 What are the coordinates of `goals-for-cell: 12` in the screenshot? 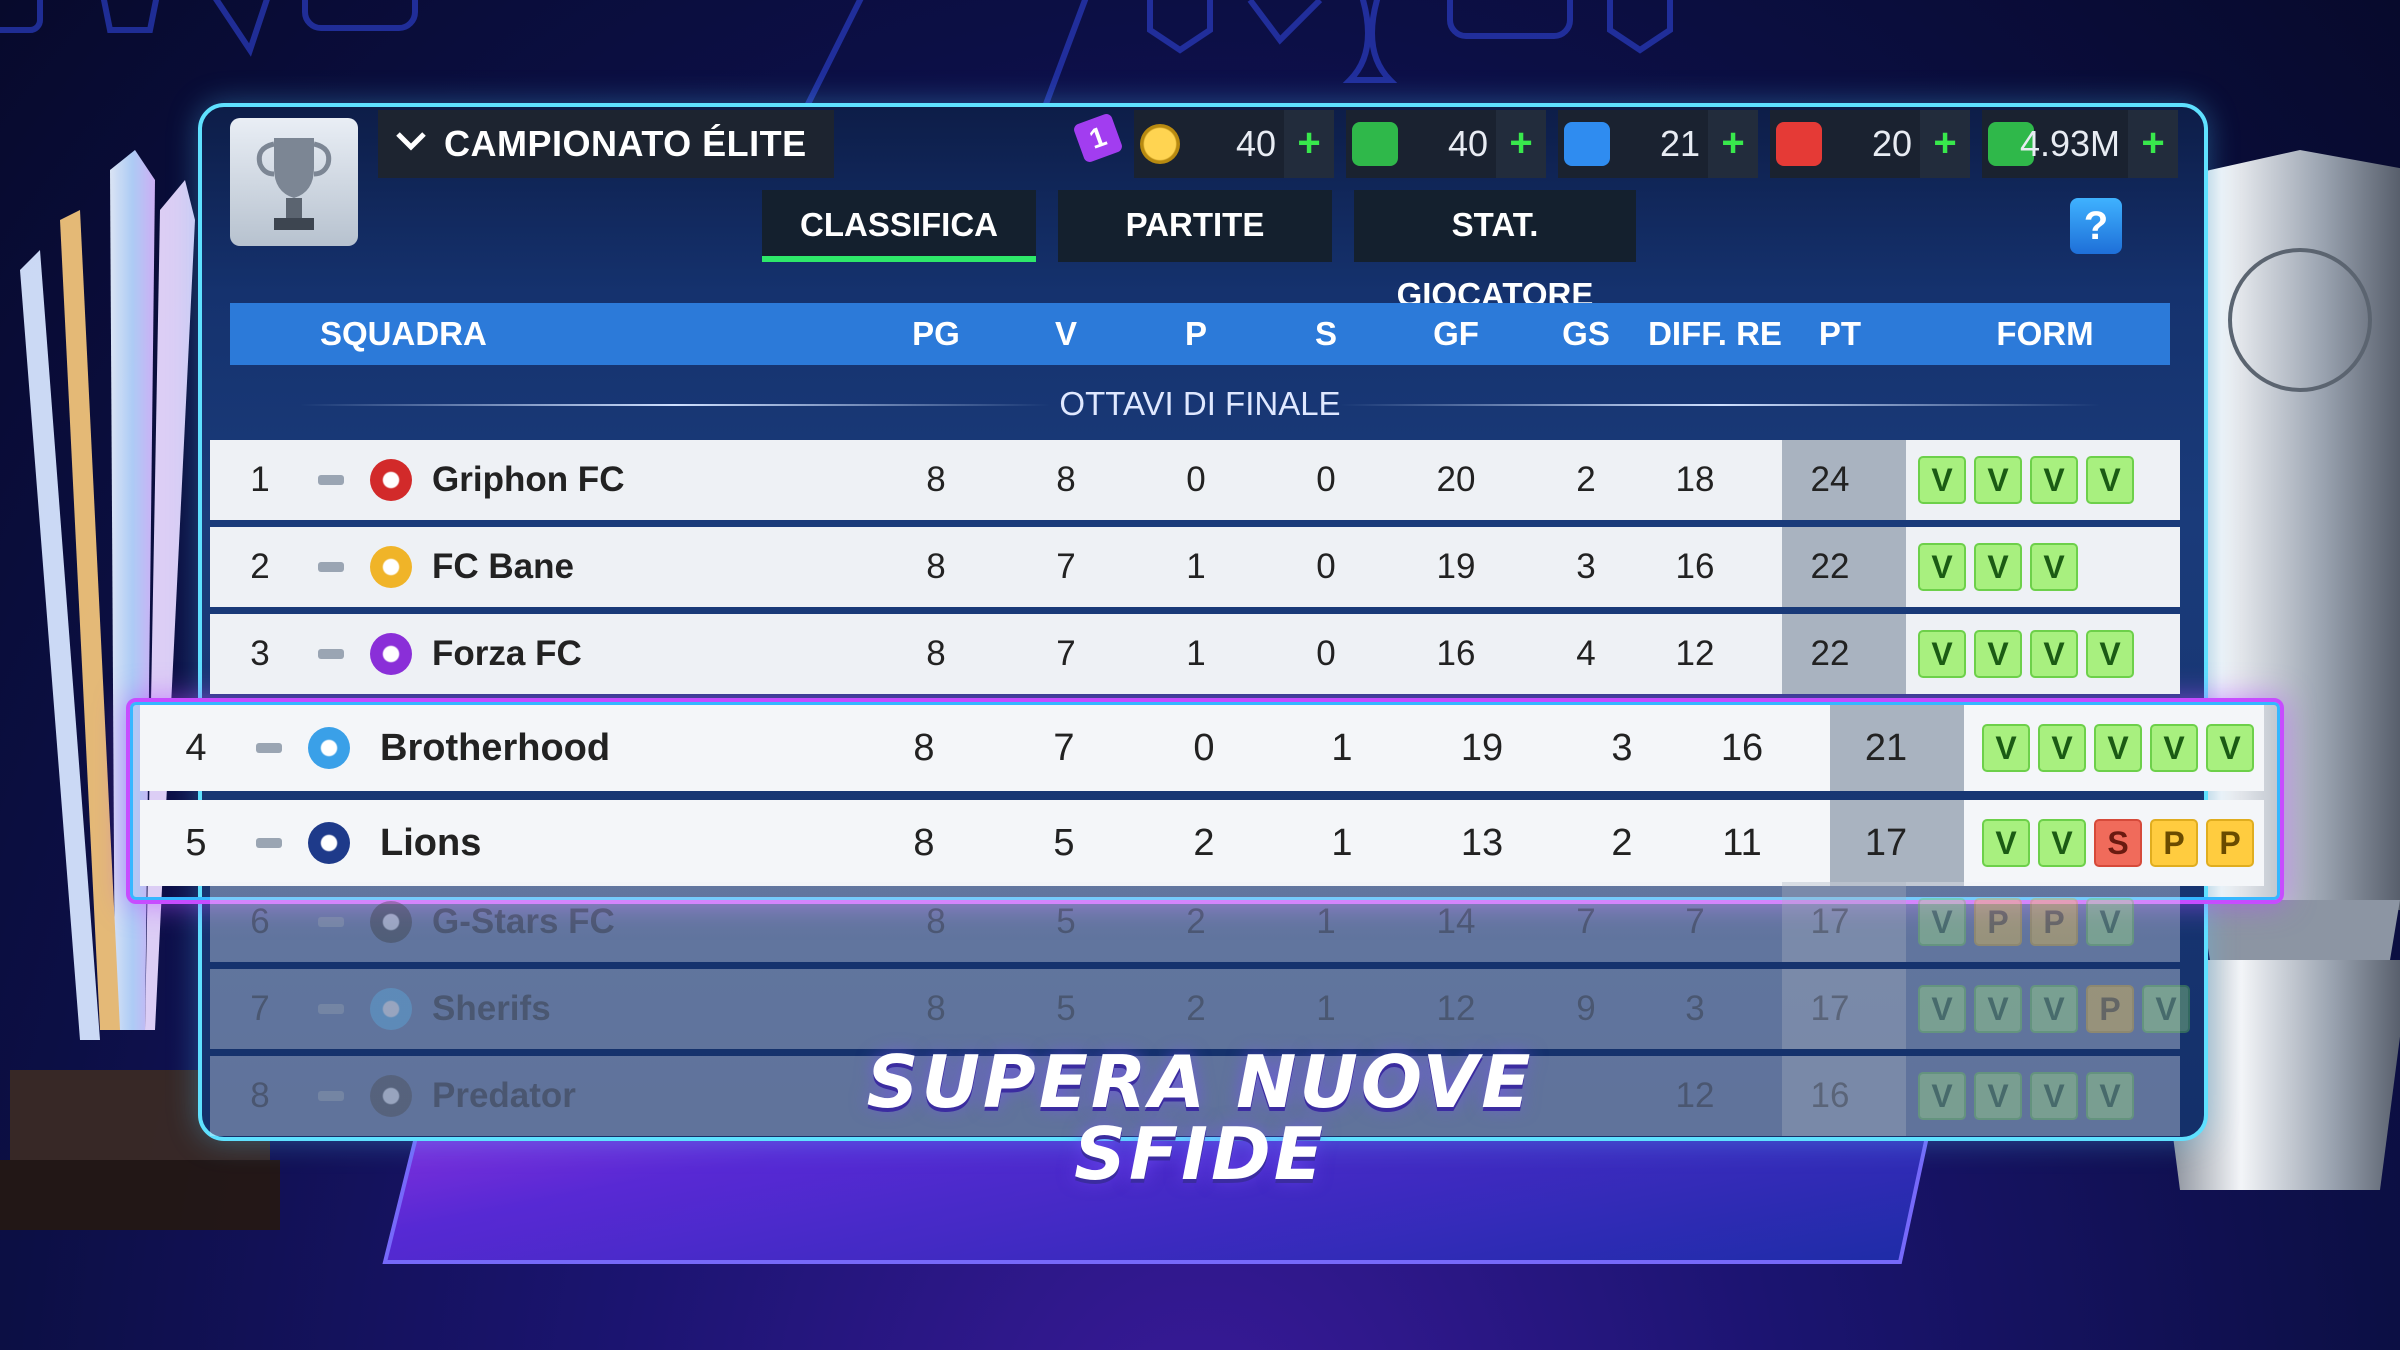 It's located at (1456, 1008).